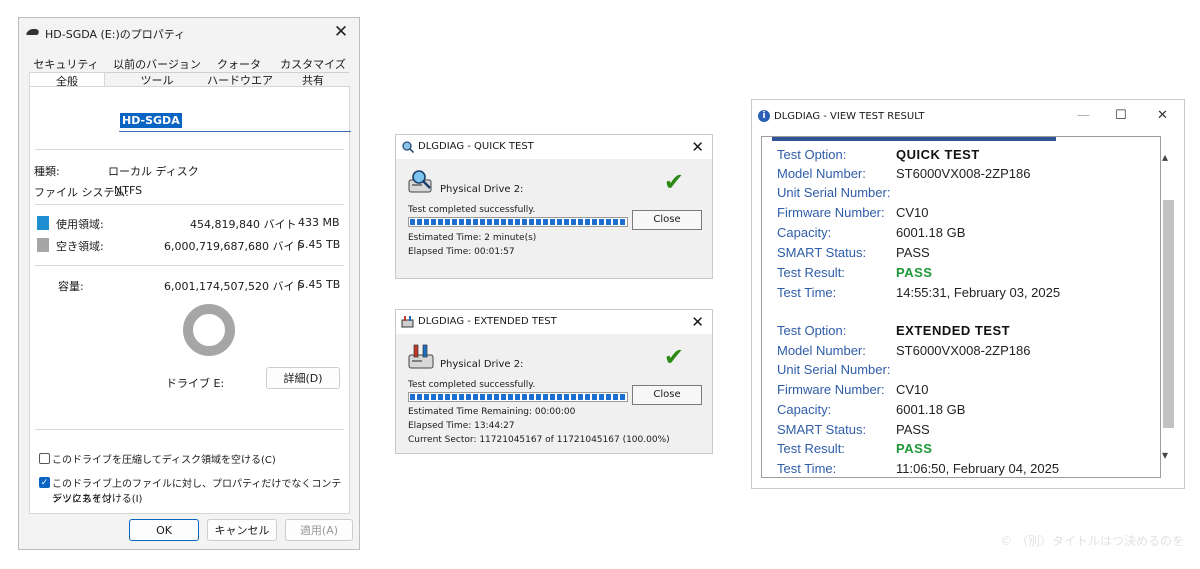  Describe the element at coordinates (157, 64) in the screenshot. I see `tab-previous-versions: 以前のバージョン` at that location.